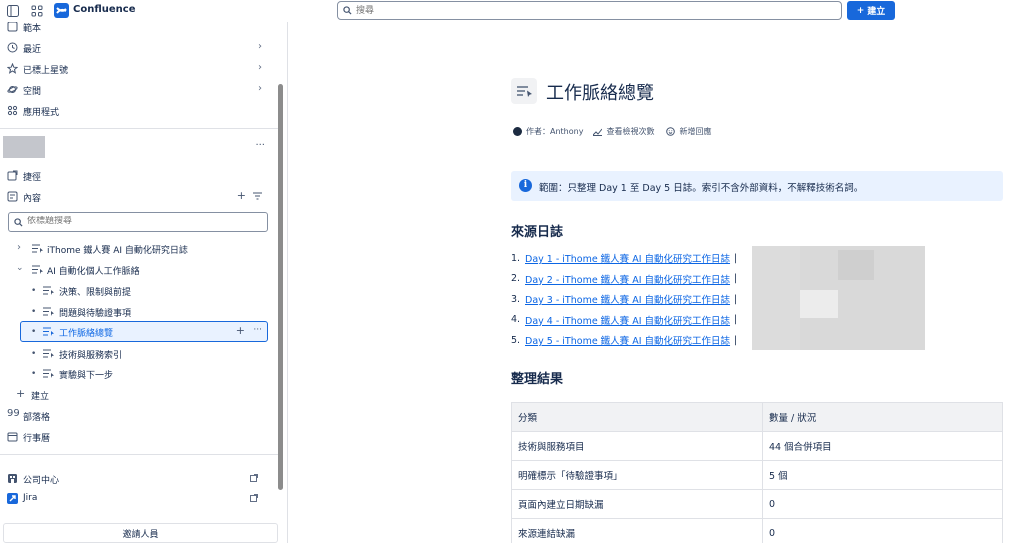 Image resolution: width=1024 pixels, height=543 pixels. Describe the element at coordinates (13, 11) in the screenshot. I see `sidebar-toggle-icon` at that location.